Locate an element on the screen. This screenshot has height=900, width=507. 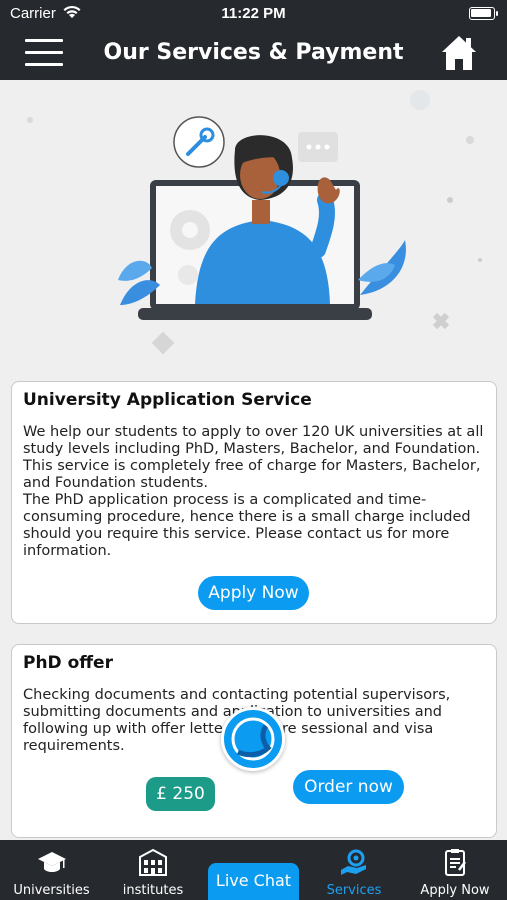
order-now-button: Order now is located at coordinates (348, 787).